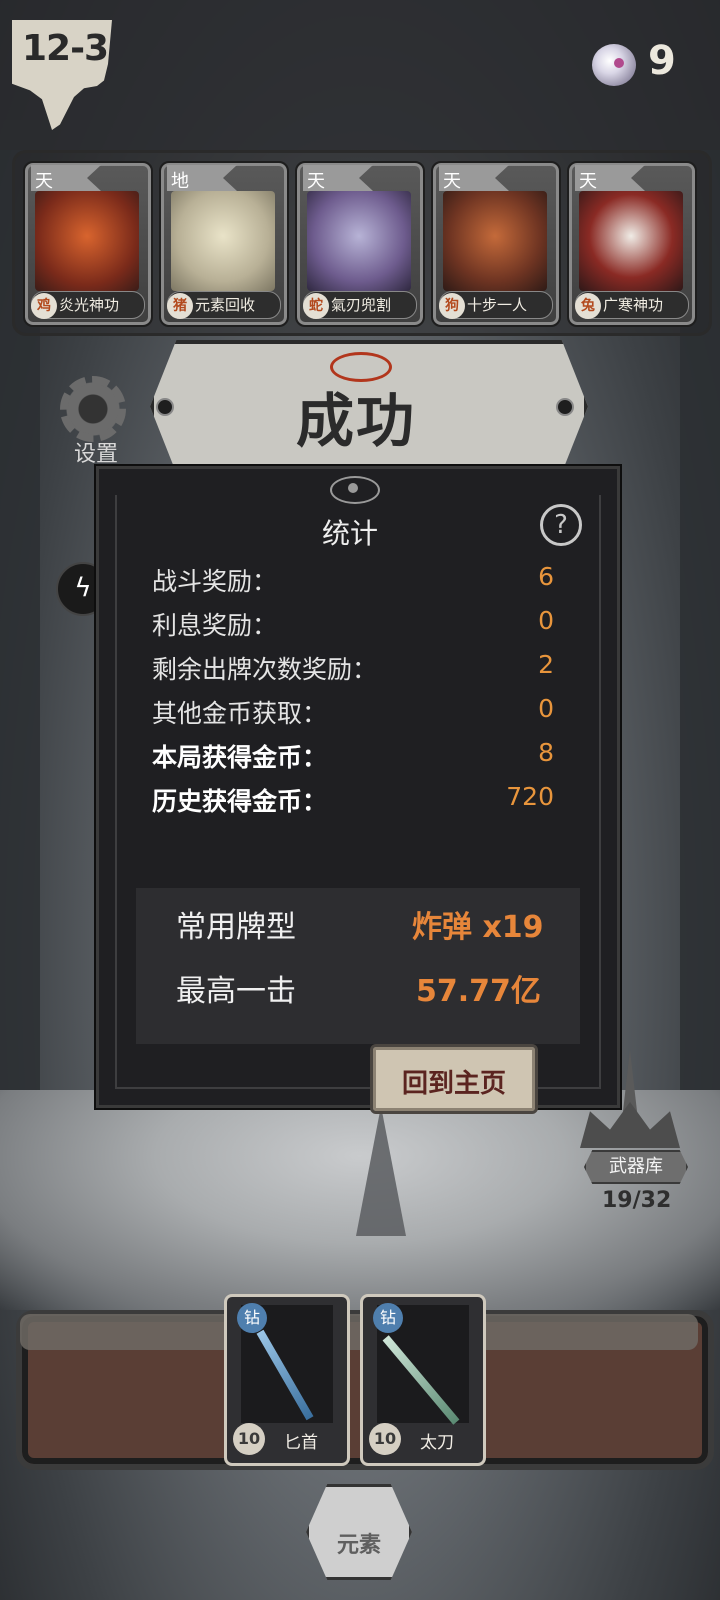 This screenshot has width=720, height=1600. I want to click on team-card: 天 兔 广寒神功, so click(632, 244).